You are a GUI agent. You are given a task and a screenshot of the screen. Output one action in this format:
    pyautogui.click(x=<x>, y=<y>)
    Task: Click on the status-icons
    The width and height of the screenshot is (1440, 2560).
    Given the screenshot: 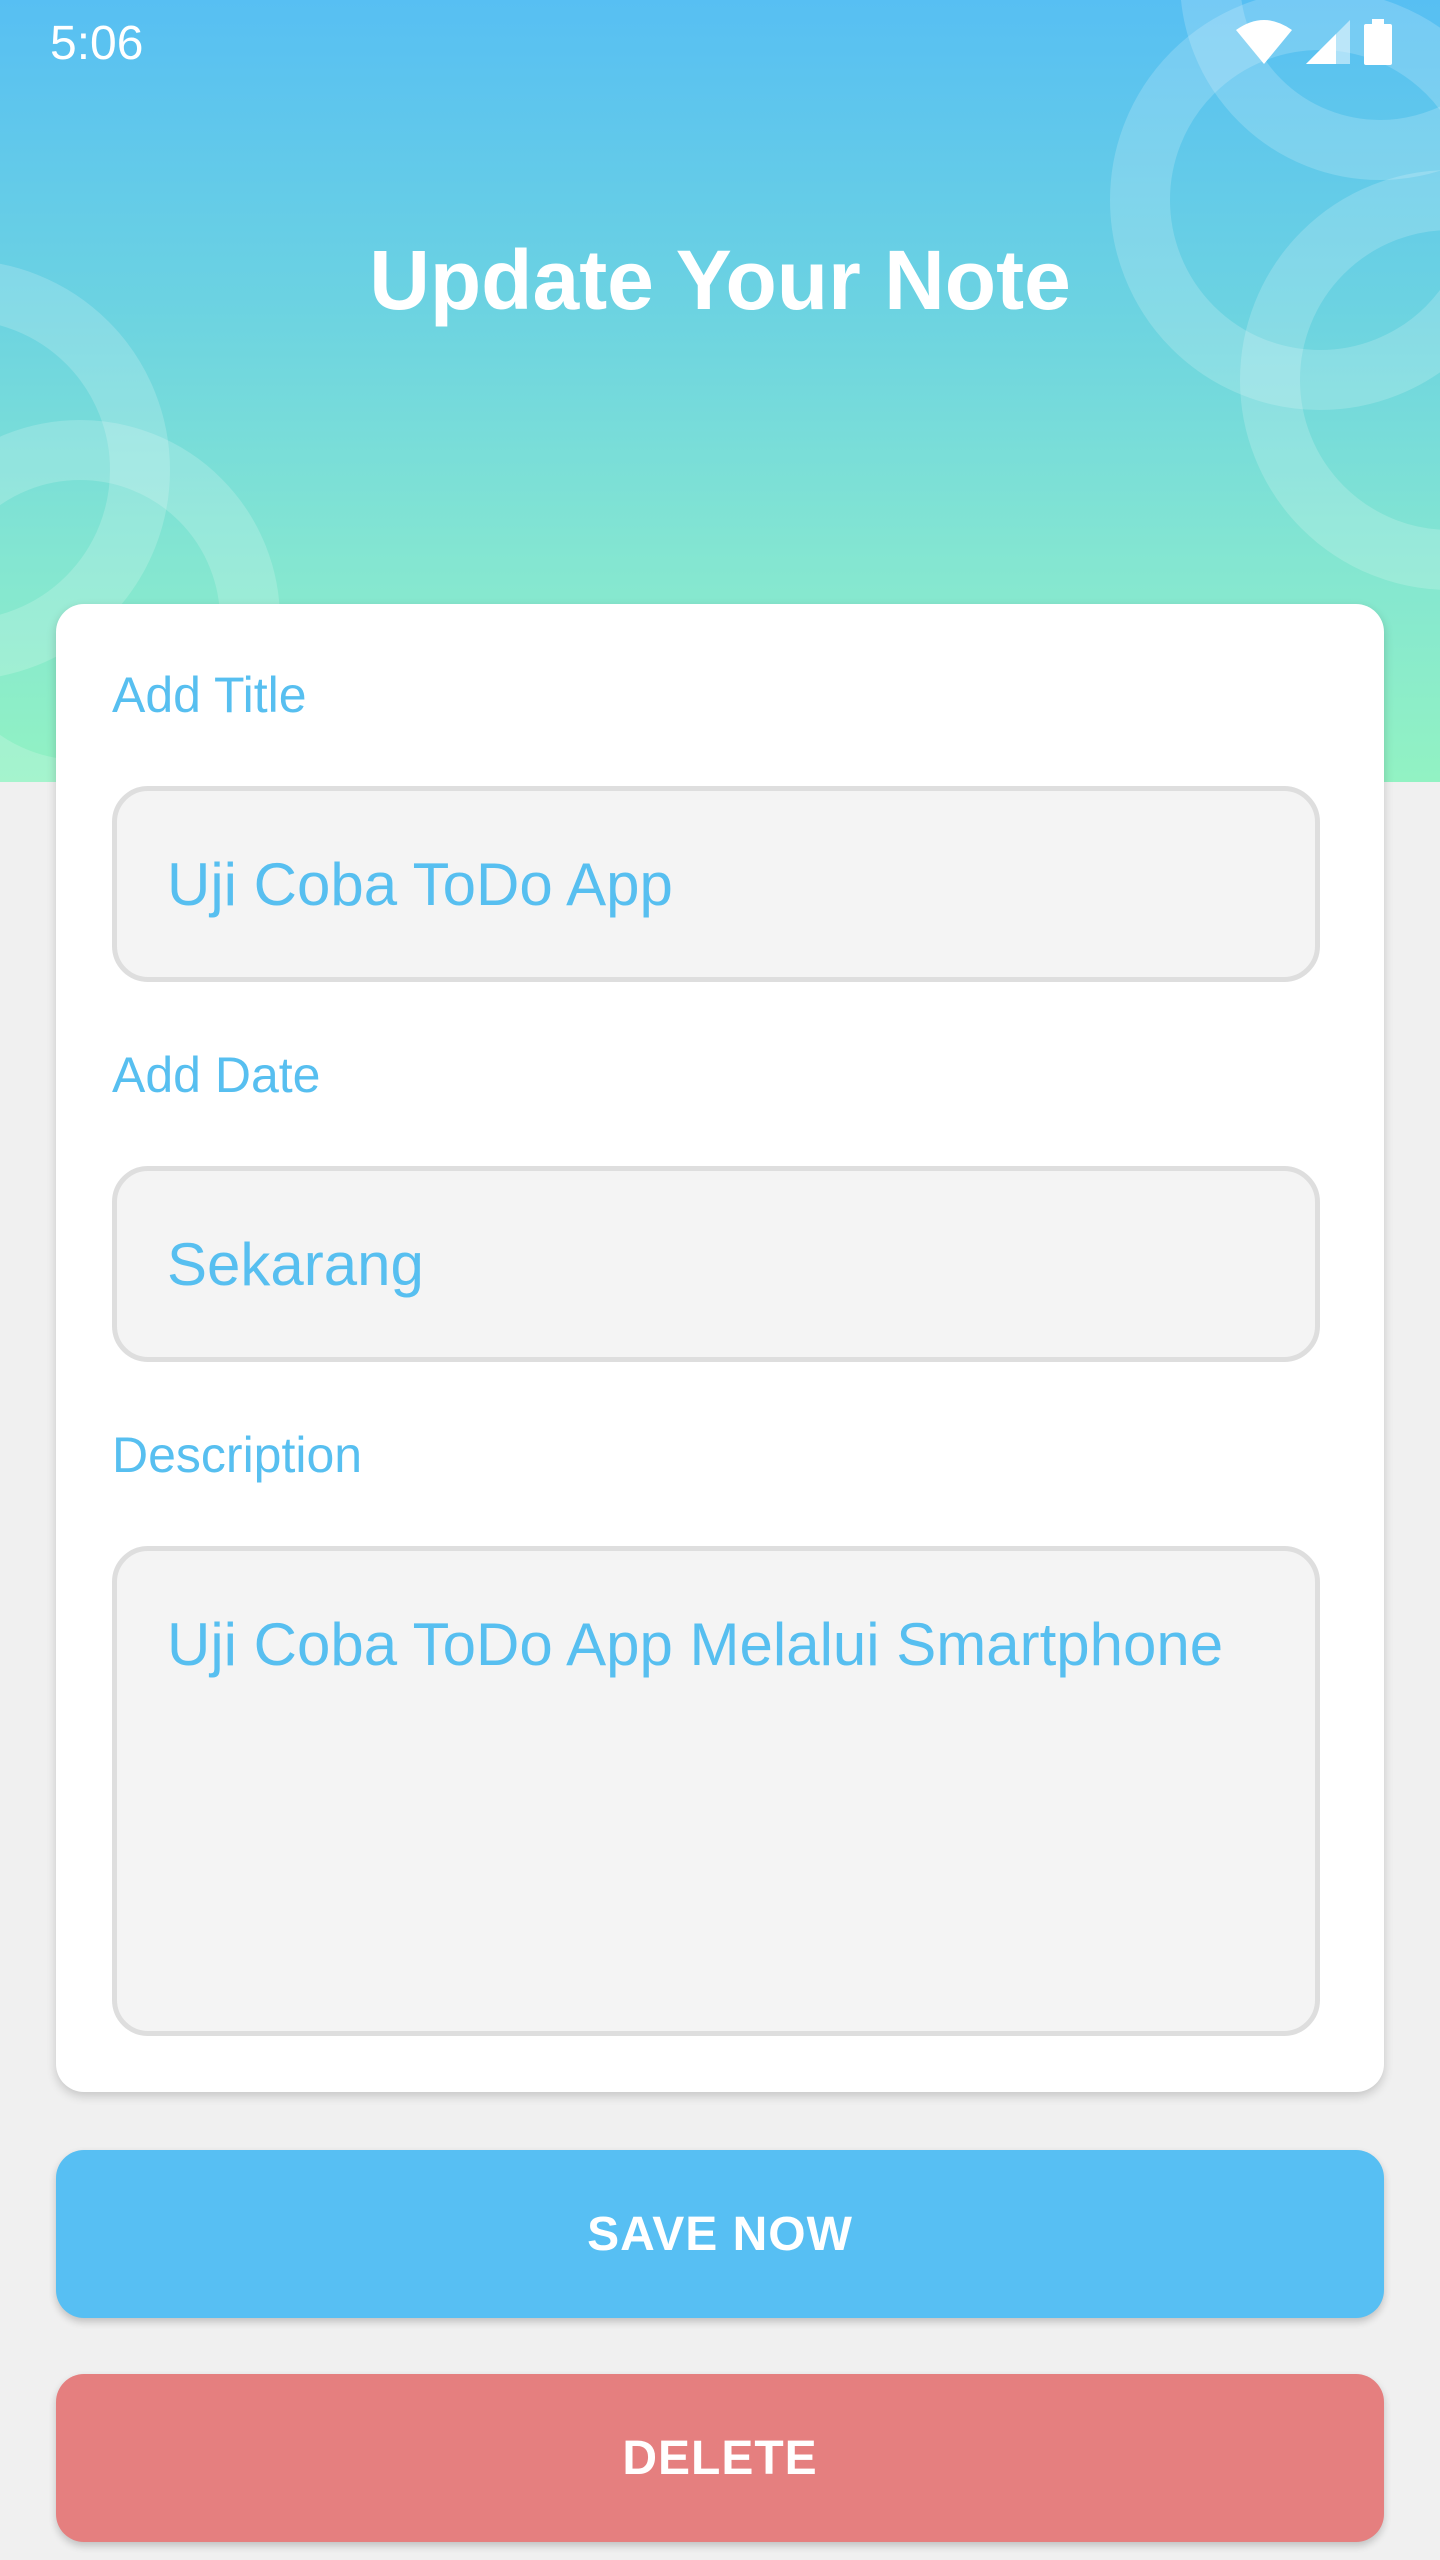 What is the action you would take?
    pyautogui.click(x=1314, y=42)
    